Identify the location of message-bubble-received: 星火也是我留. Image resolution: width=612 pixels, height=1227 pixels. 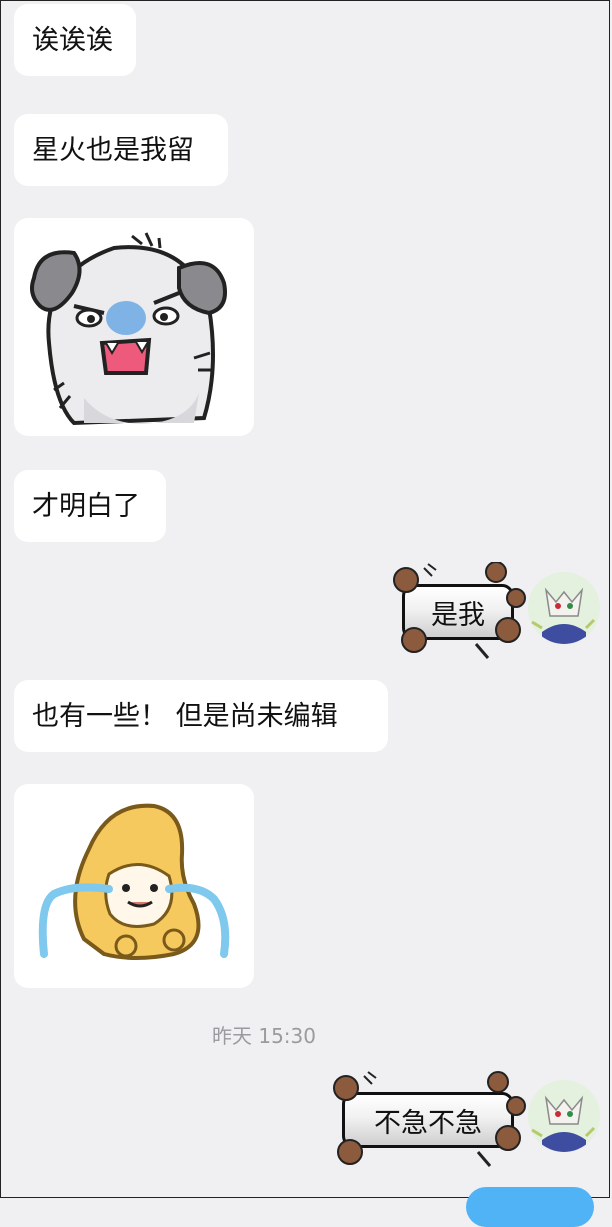
(121, 150).